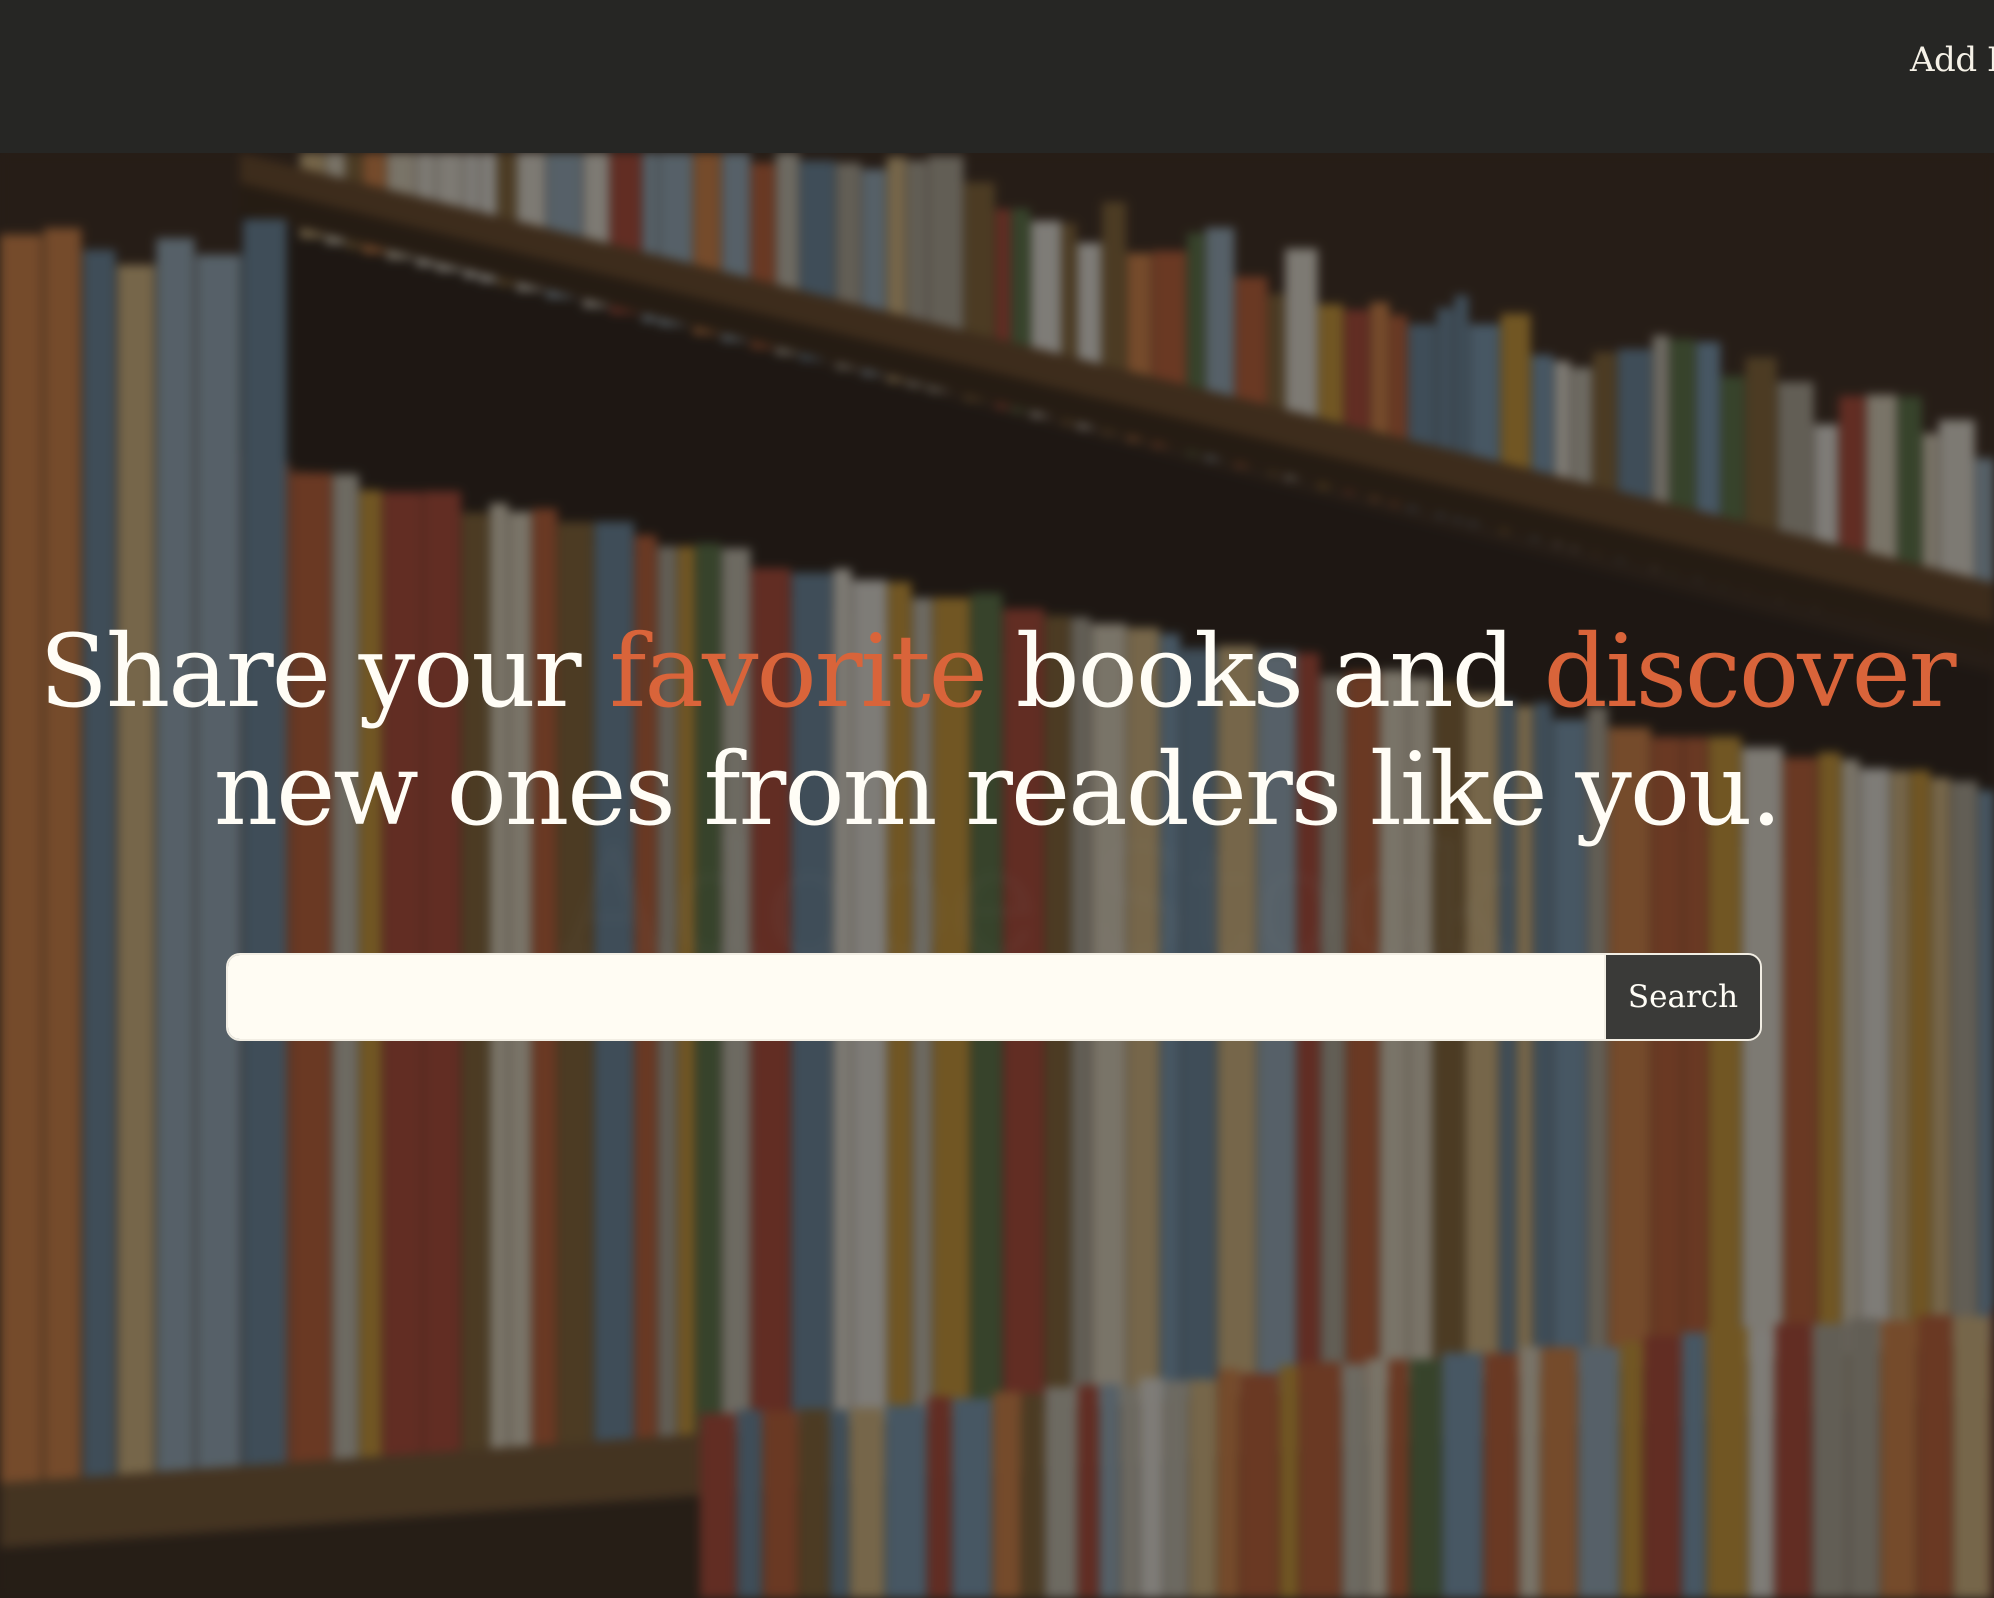 Image resolution: width=1994 pixels, height=1598 pixels. What do you see at coordinates (998, 789) in the screenshot?
I see `headline-text-3: new ones from readers like you.` at bounding box center [998, 789].